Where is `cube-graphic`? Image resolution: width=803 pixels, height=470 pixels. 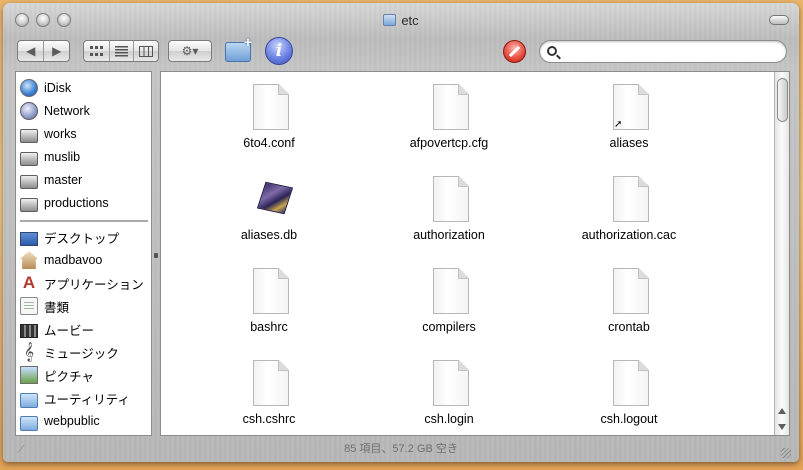 cube-graphic is located at coordinates (275, 198).